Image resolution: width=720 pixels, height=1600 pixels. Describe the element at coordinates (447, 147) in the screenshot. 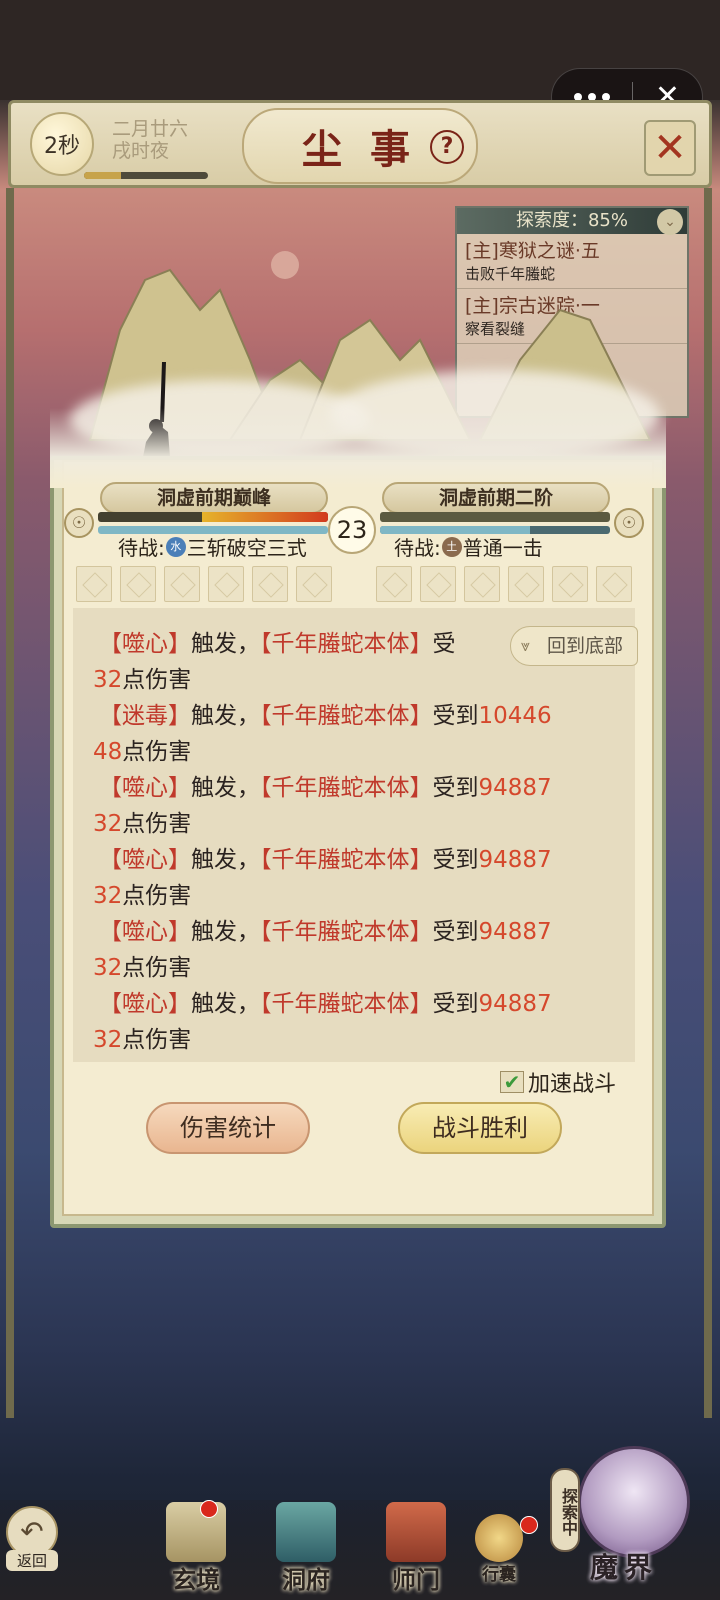

I see `help-icon: ?` at that location.